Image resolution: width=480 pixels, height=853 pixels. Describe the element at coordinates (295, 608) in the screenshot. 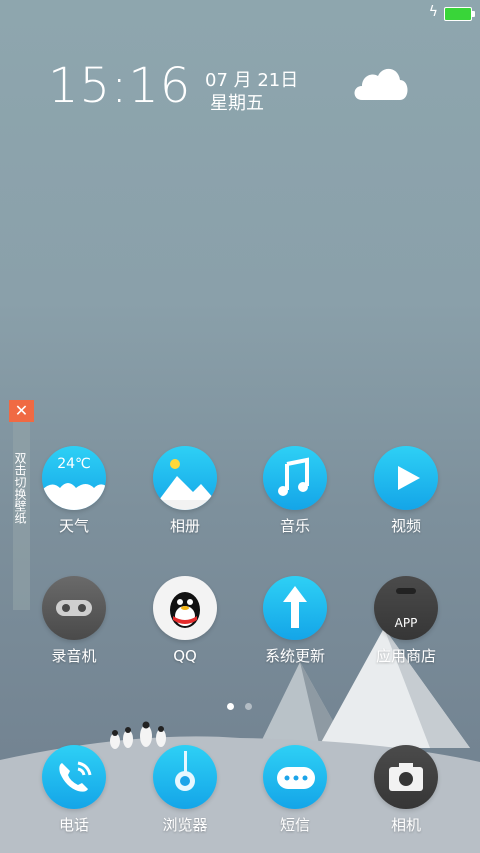

I see `system-update-icon` at that location.